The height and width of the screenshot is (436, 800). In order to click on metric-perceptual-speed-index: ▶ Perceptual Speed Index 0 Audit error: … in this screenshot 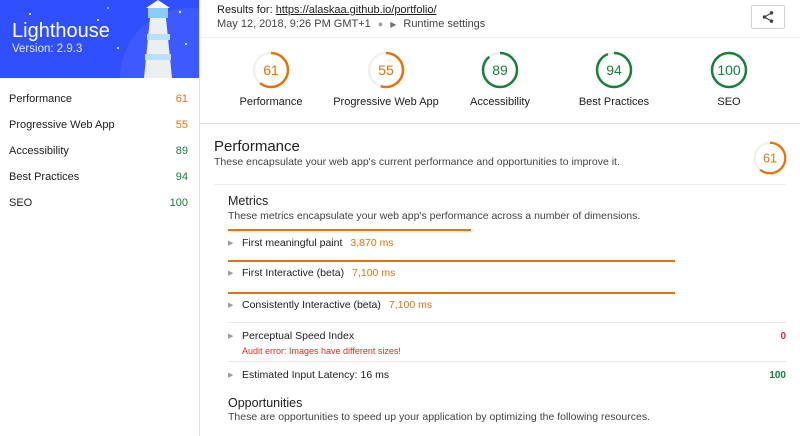, I will do `click(507, 343)`.